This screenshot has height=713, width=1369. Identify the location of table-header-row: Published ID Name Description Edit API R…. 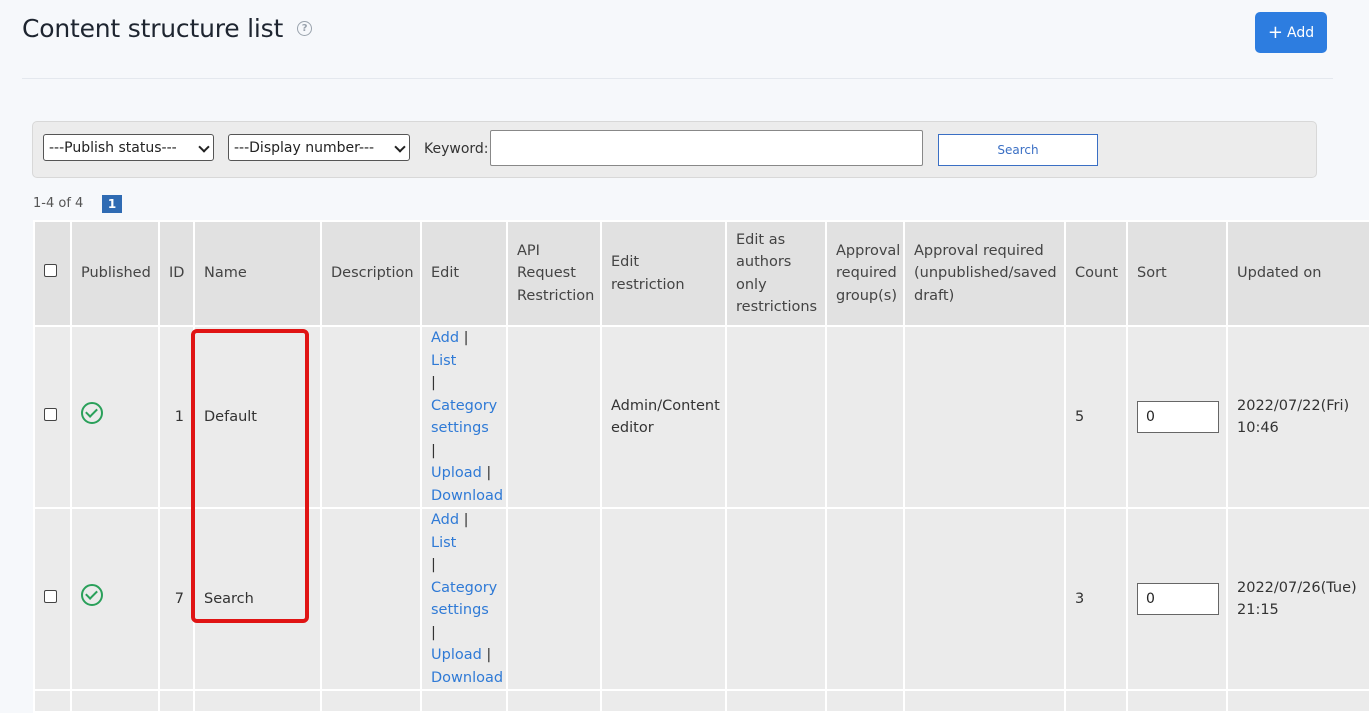
(701, 273).